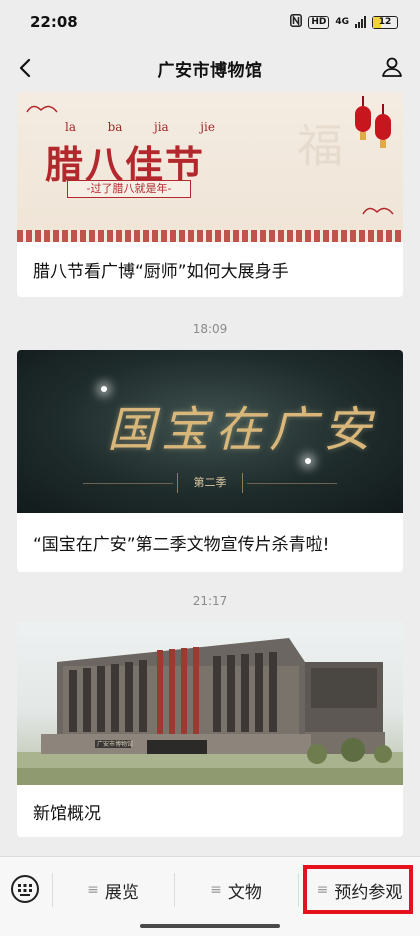 This screenshot has width=420, height=936. I want to click on message-timestamp: 18:09, so click(210, 329).